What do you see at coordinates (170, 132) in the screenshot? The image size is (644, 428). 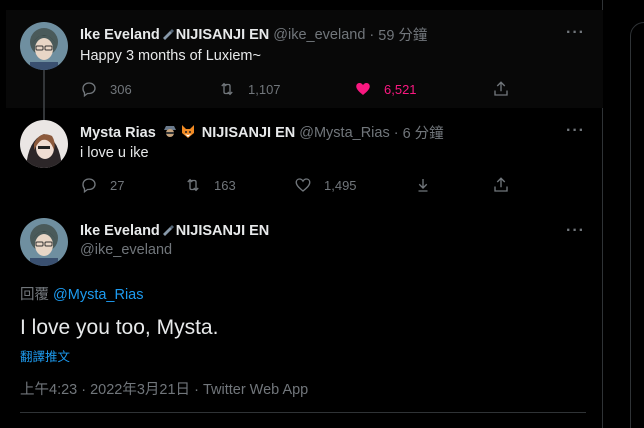 I see `detective-emoji` at bounding box center [170, 132].